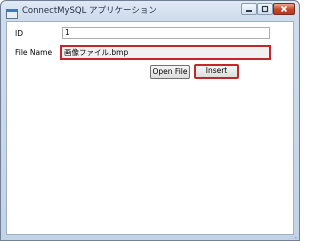 The height and width of the screenshot is (241, 320). I want to click on minimize-icon, so click(249, 11).